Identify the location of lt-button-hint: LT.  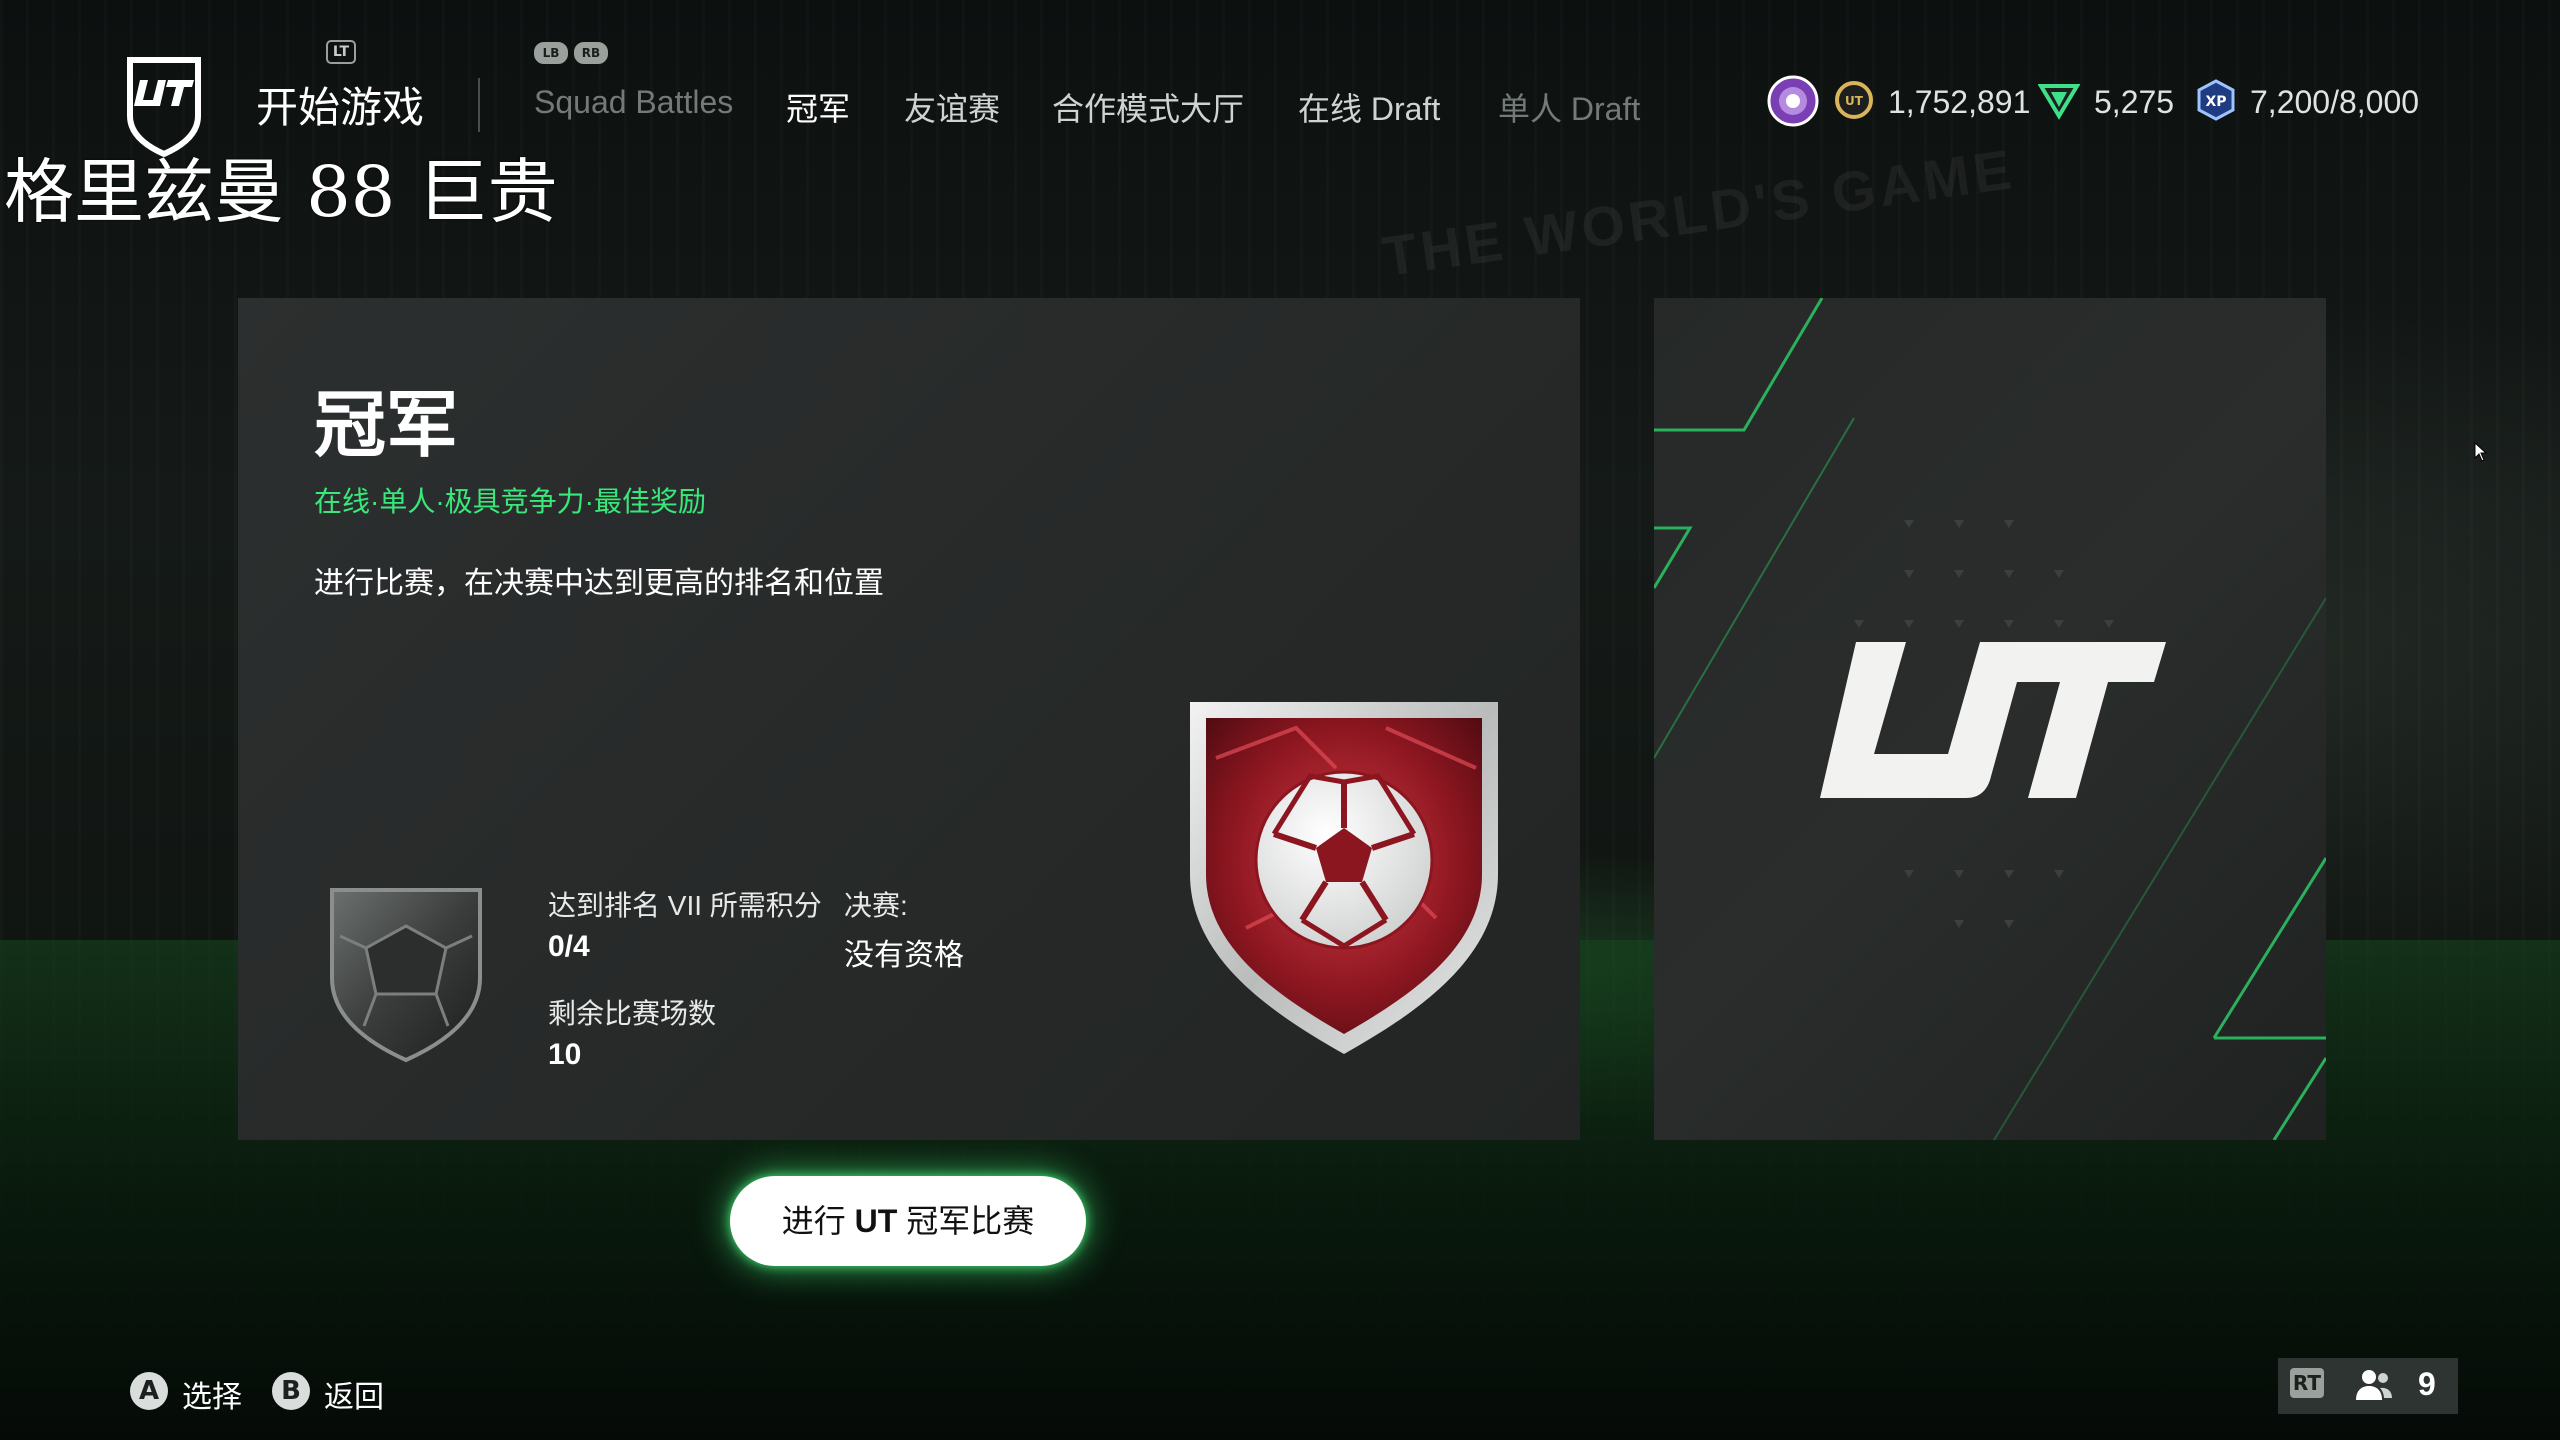
(341, 52).